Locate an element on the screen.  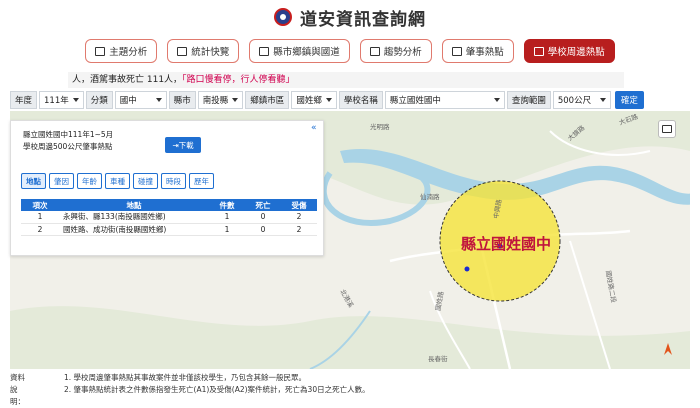
road-label: 仙湳路 is located at coordinates (430, 196).